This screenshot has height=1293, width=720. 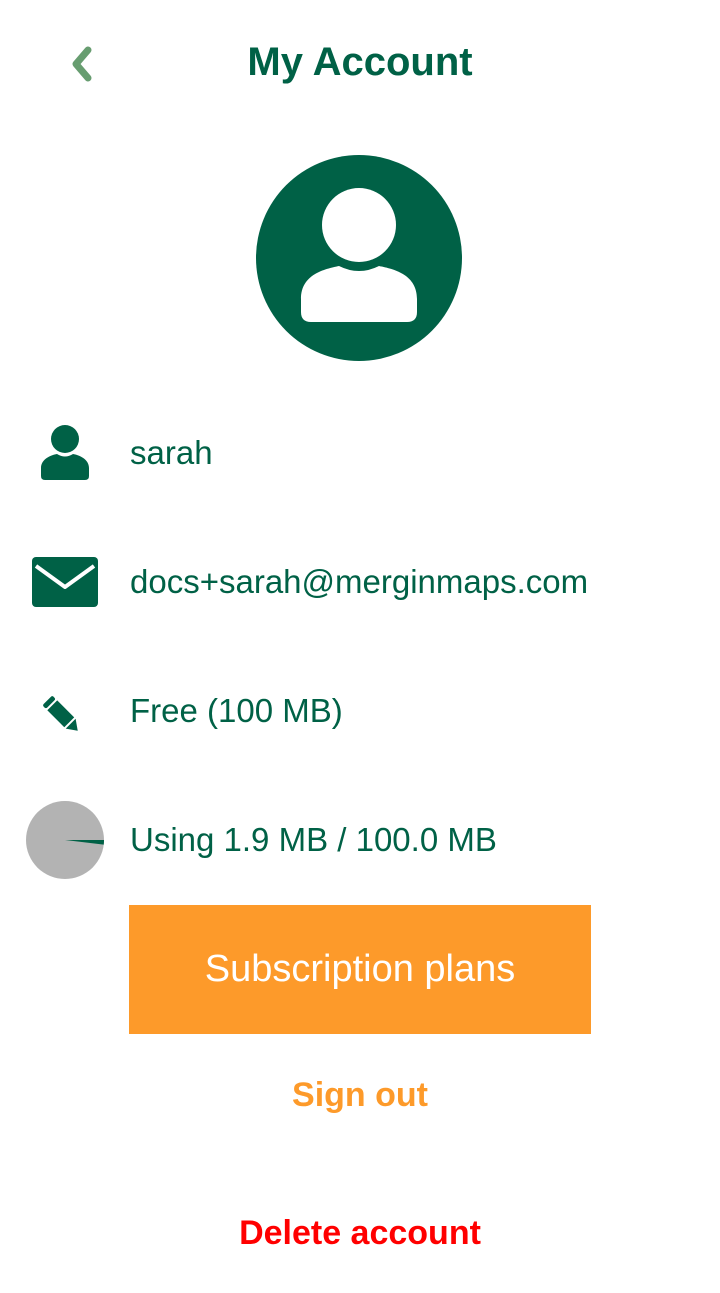 I want to click on storage-pie-icon, so click(x=65, y=840).